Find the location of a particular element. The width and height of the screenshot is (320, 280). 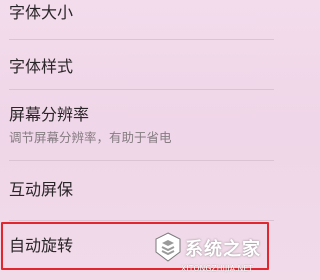

settings-item-subtitle: 调节屏幕分辨率，有助于省电 is located at coordinates (90, 137).